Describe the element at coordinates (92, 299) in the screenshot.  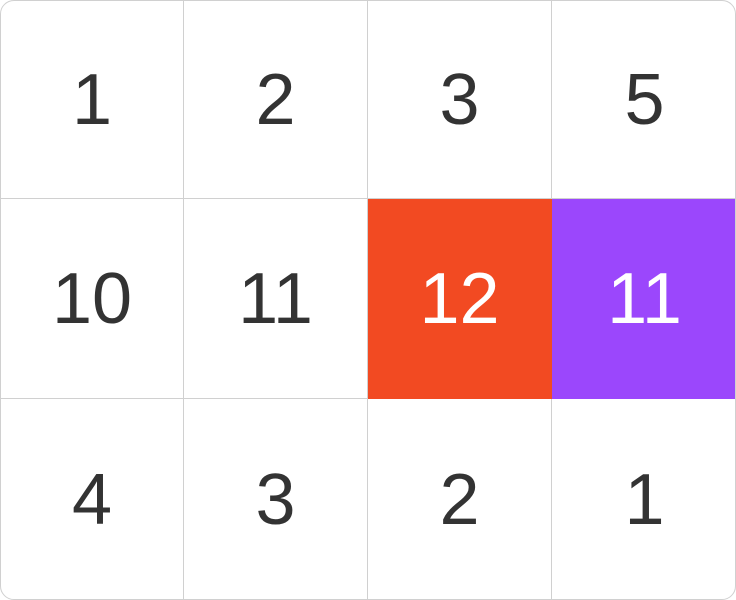
I see `board-cell: 10` at that location.